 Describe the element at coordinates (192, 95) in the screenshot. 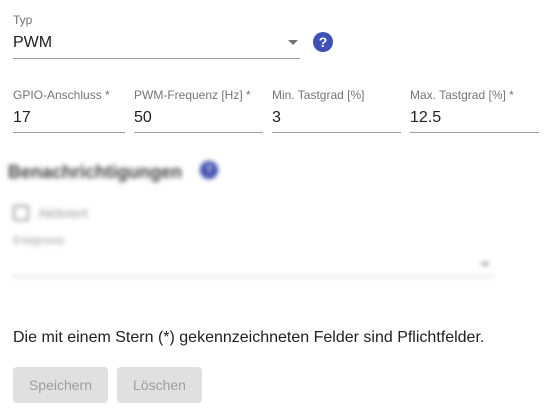

I see `pwm-frequency-label: PWM-Frequenz [Hz] *` at that location.